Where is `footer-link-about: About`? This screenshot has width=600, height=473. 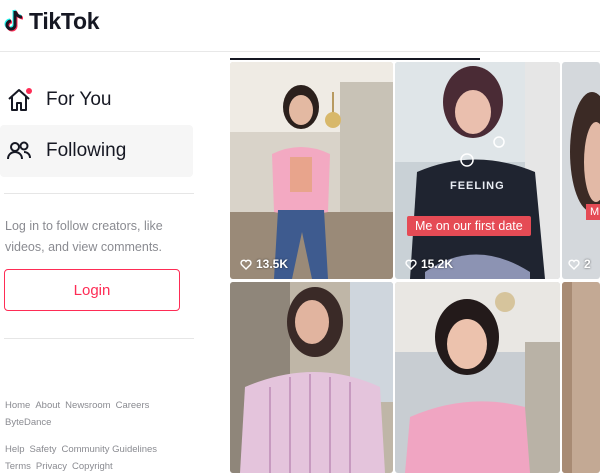 footer-link-about: About is located at coordinates (47, 405).